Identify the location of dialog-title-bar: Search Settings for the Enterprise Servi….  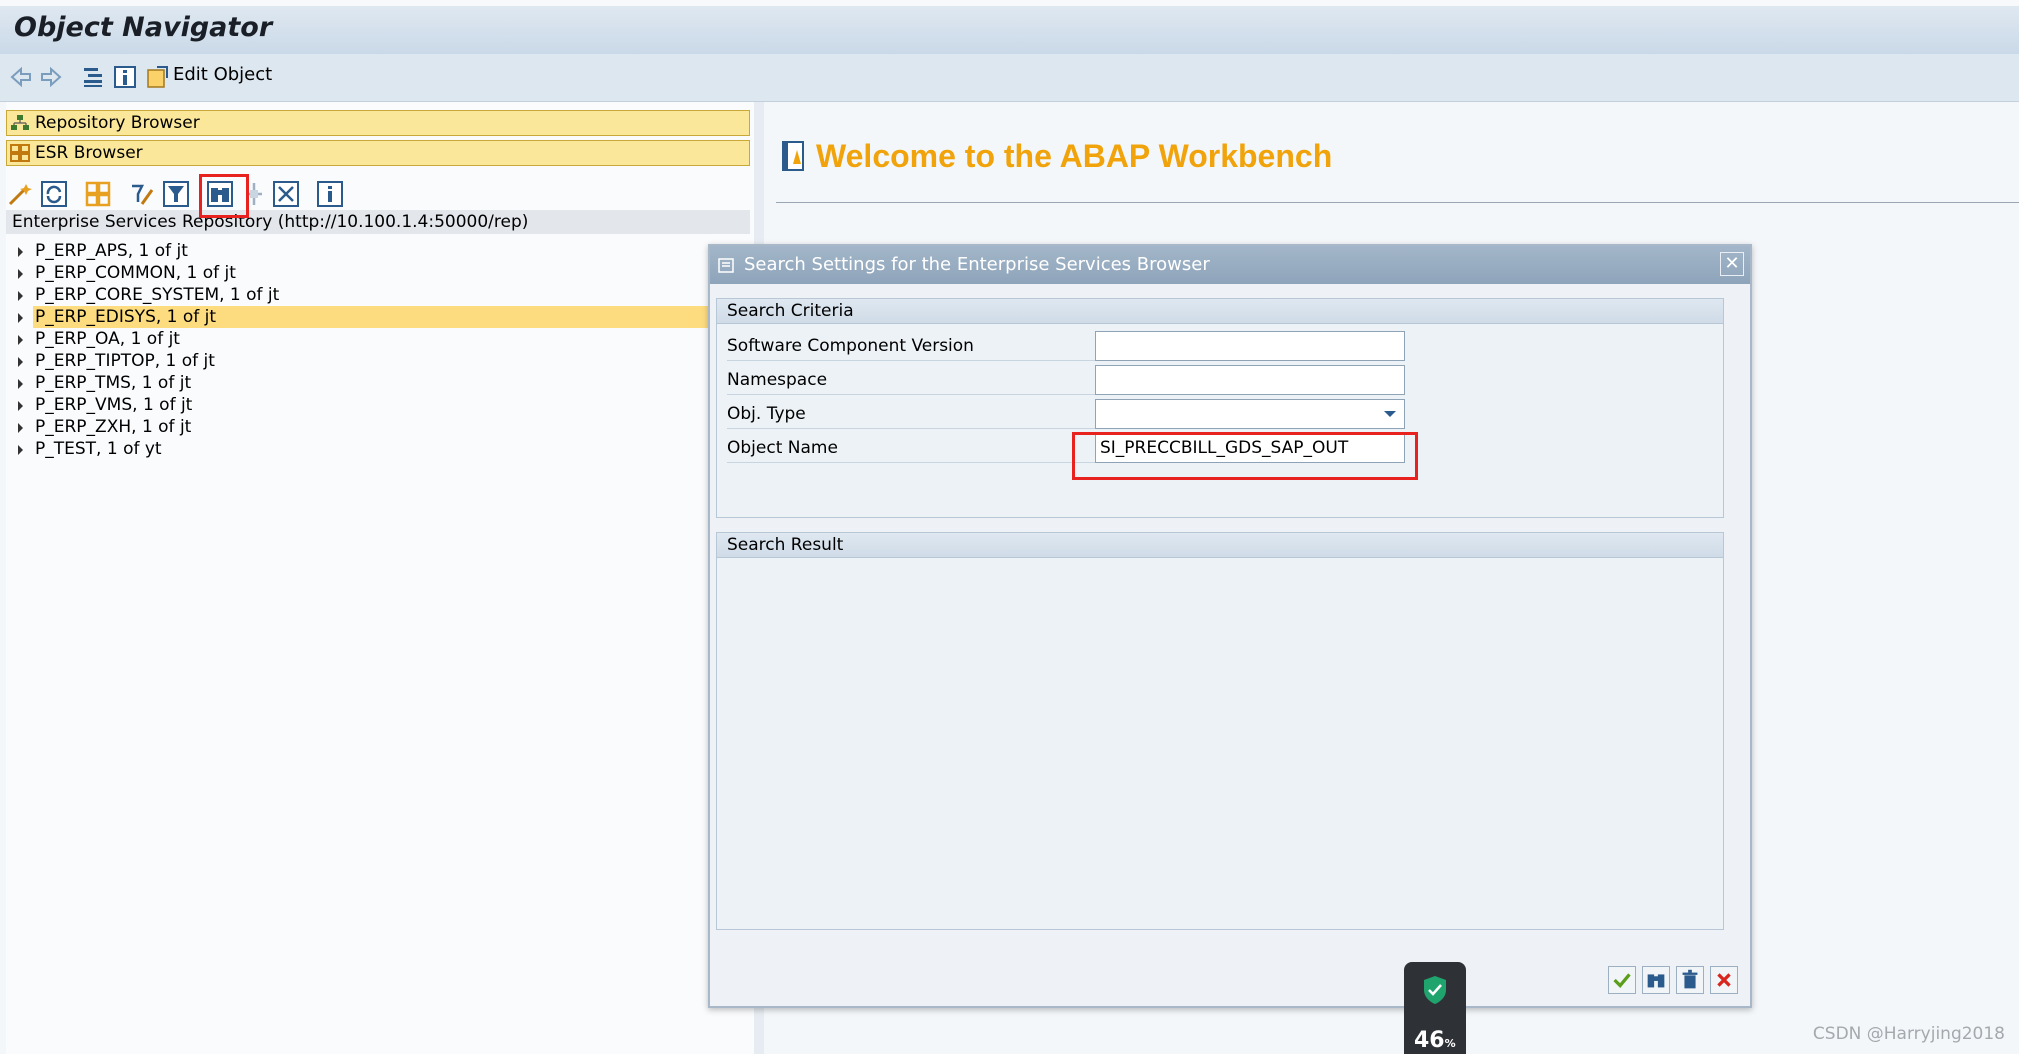
(1230, 265).